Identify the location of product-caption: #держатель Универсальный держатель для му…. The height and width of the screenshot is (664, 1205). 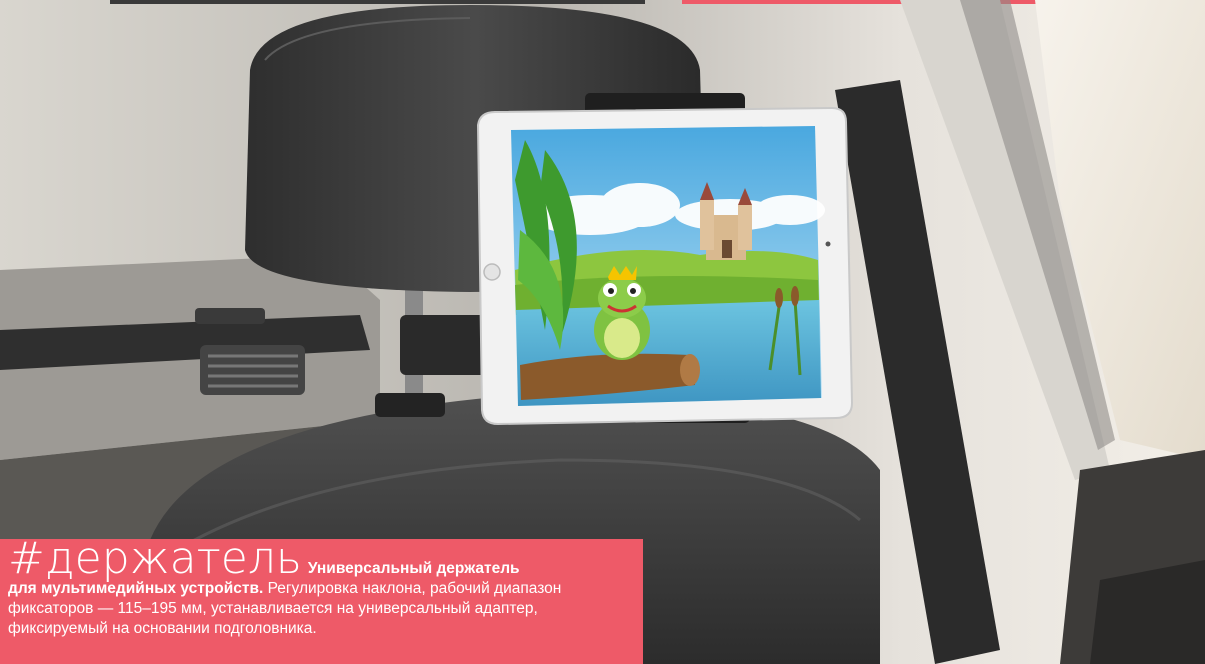
(321, 600).